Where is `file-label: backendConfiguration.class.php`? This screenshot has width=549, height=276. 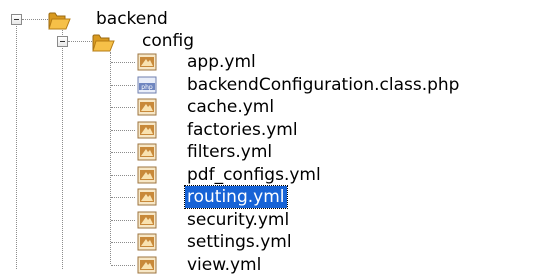
file-label: backendConfiguration.class.php is located at coordinates (323, 85).